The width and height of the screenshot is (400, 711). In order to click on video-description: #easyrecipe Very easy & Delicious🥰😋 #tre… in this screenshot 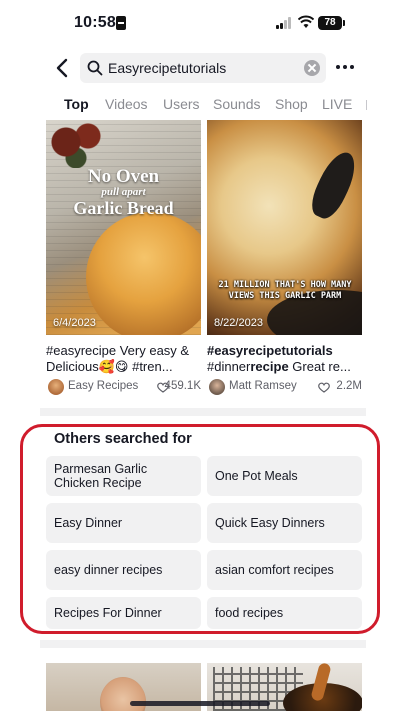, I will do `click(123, 359)`.